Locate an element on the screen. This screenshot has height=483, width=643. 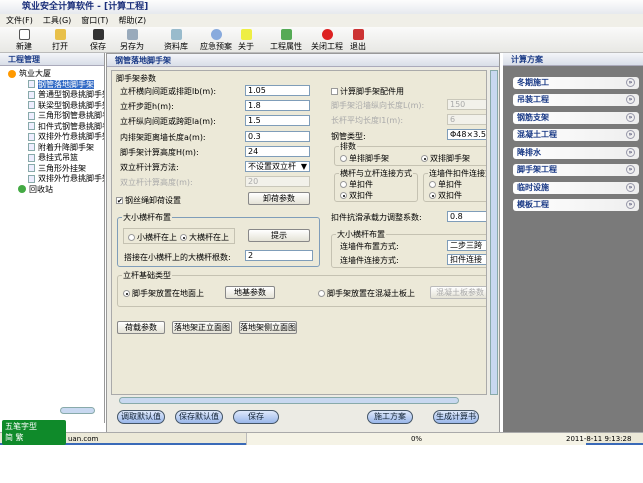
plan-item: 模板工程» is located at coordinates (576, 205).